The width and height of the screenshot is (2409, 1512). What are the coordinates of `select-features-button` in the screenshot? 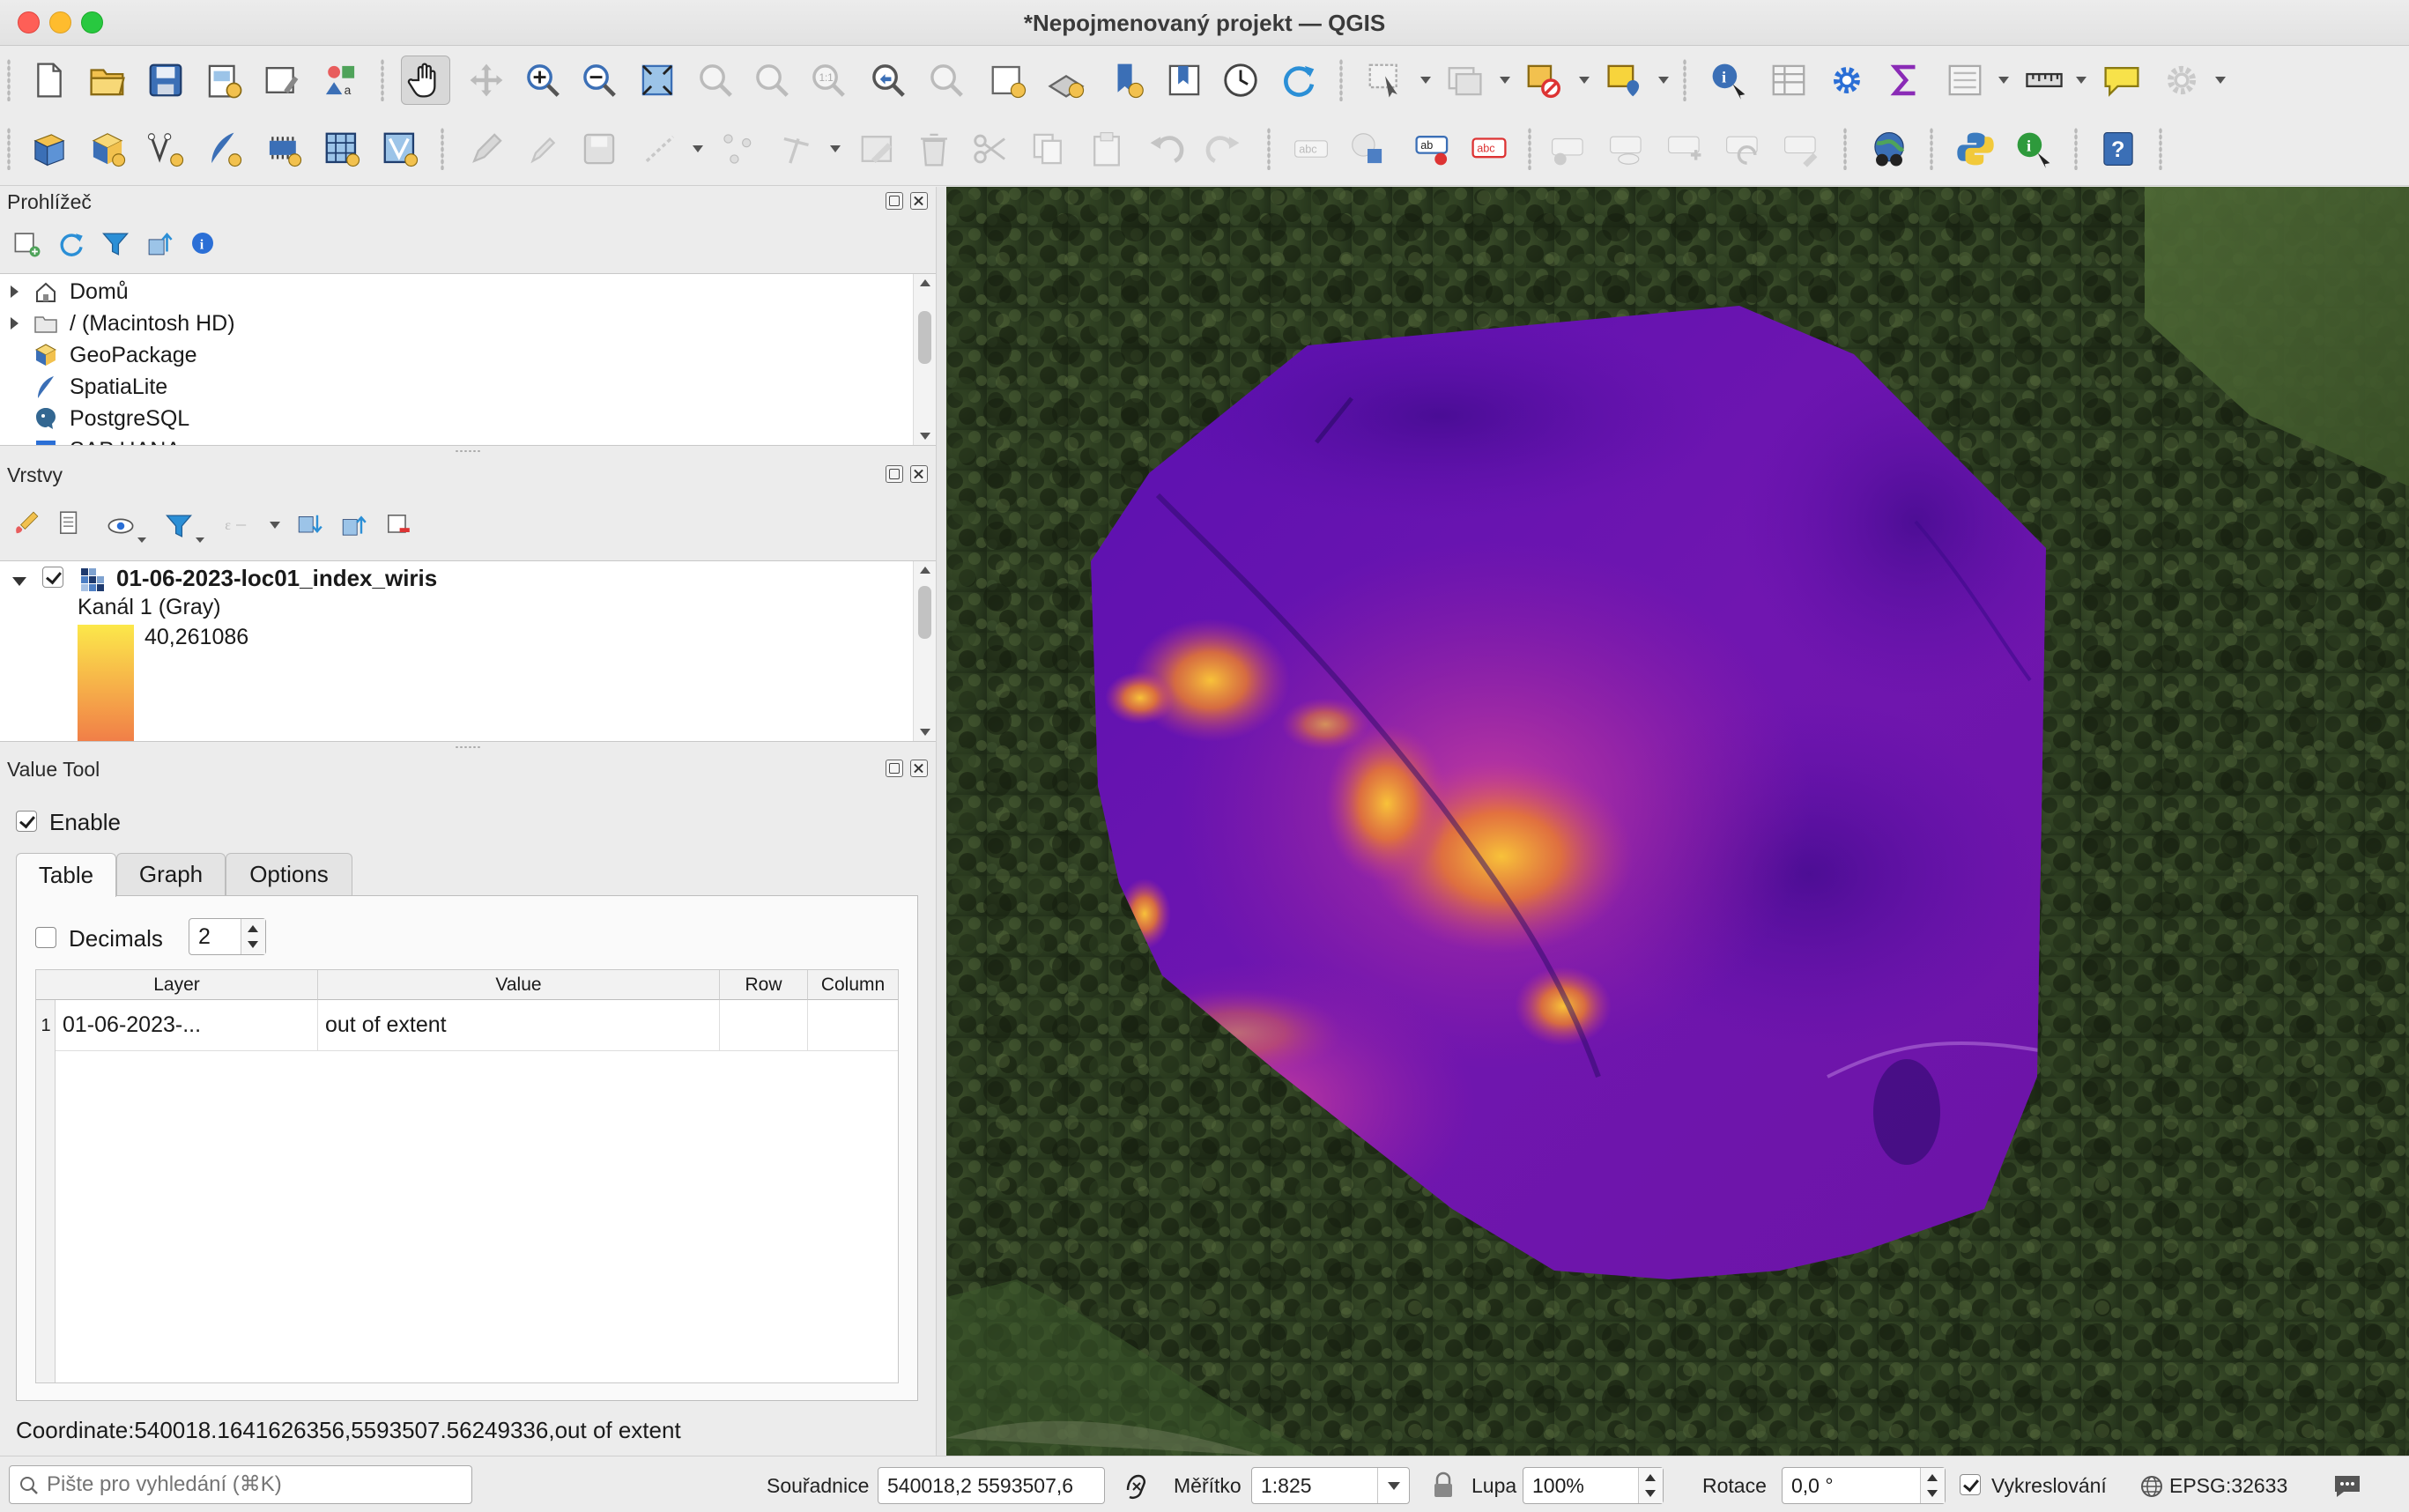 It's located at (1385, 80).